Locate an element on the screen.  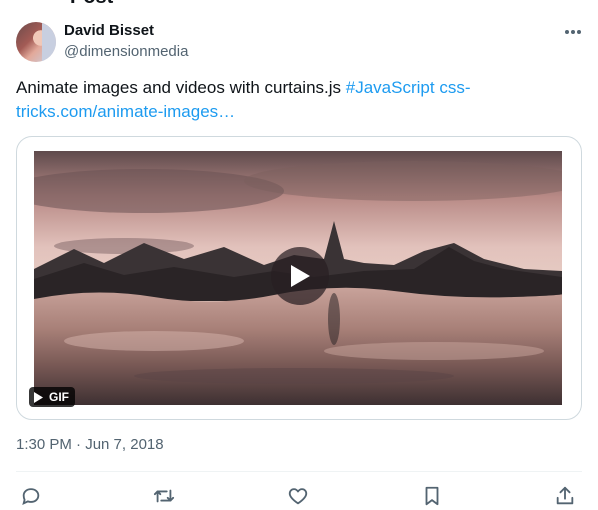
avatar is located at coordinates (36, 42).